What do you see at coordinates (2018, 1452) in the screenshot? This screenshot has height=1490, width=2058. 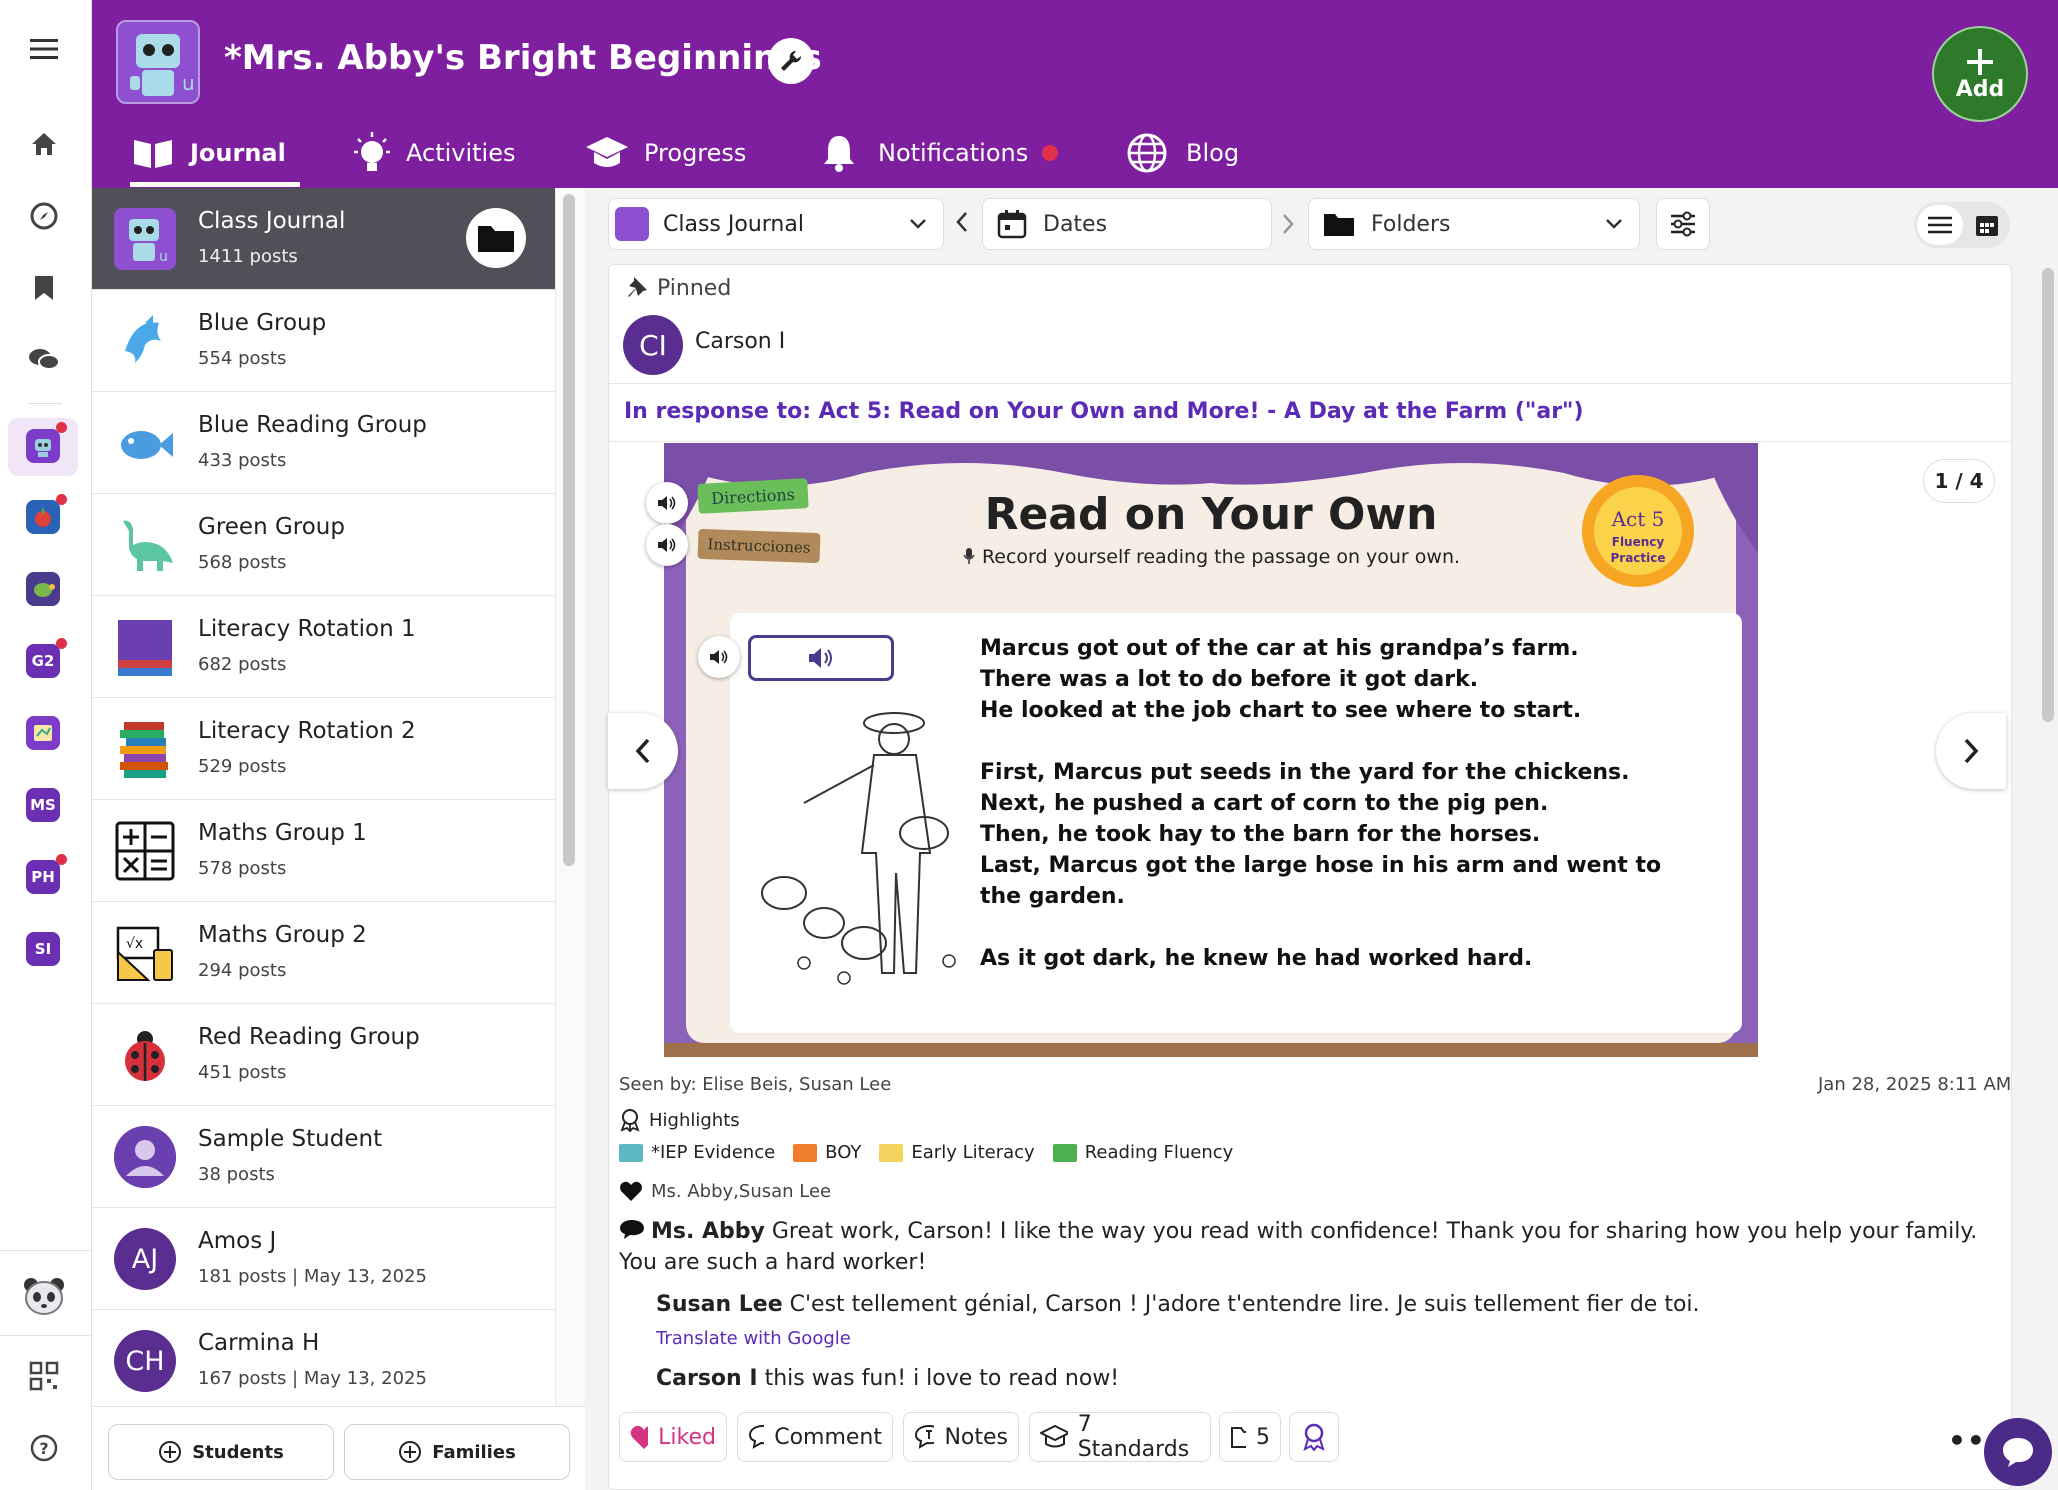 I see `chat-support-button` at bounding box center [2018, 1452].